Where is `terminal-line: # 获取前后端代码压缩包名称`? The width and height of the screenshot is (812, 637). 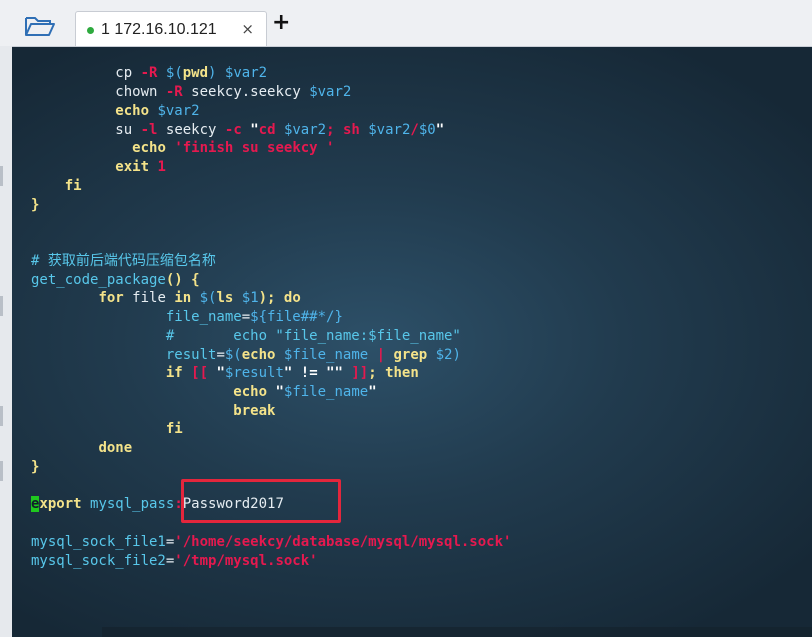 terminal-line: # 获取前后端代码压缩包名称 is located at coordinates (123, 261).